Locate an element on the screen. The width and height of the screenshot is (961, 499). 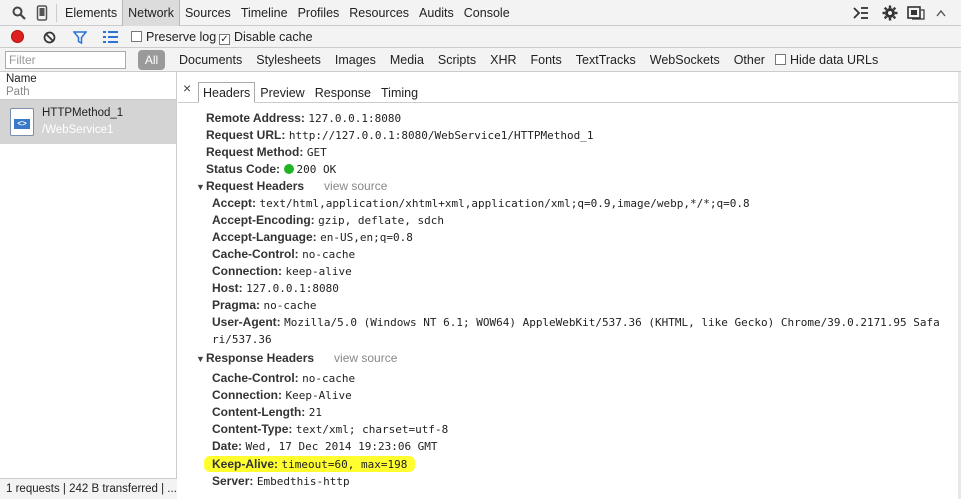
header-key: Server: is located at coordinates (233, 481).